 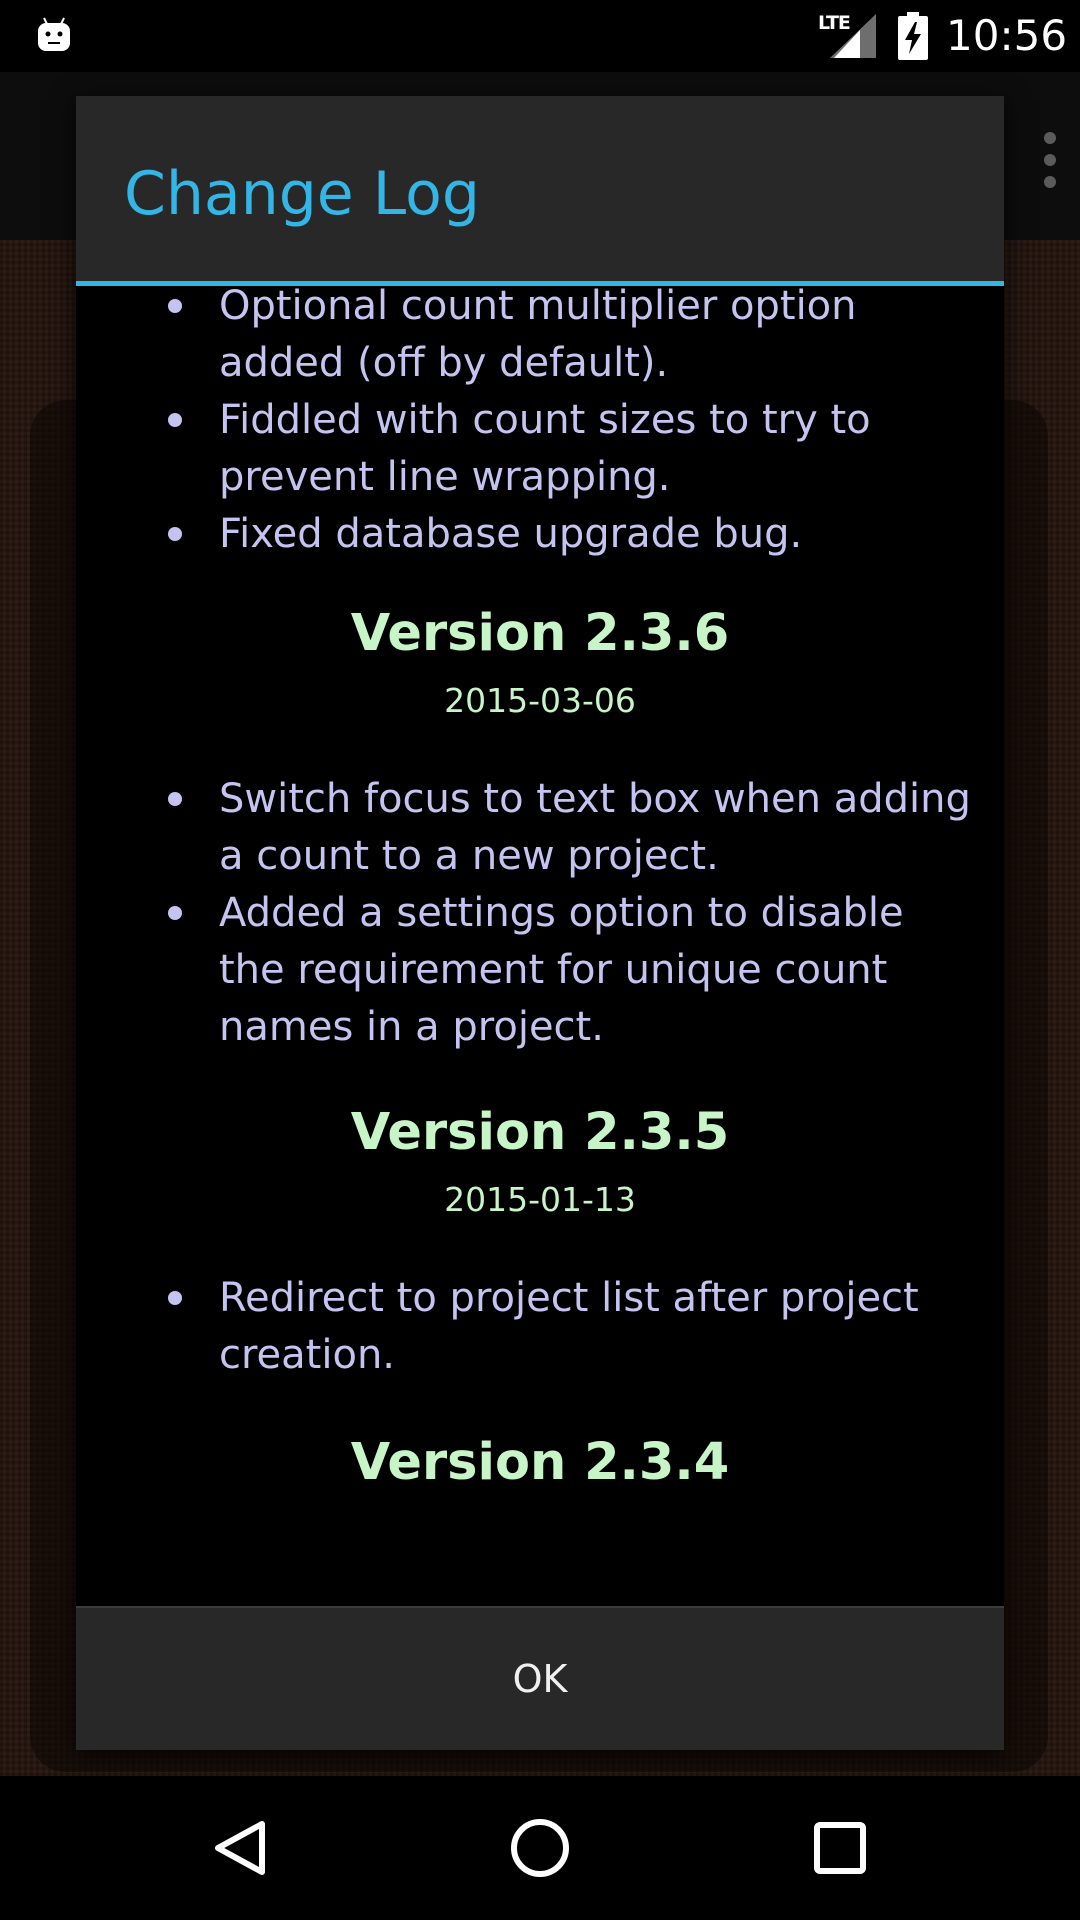 I want to click on version-block: Version 2.3.6 2015-03-06, so click(x=540, y=662).